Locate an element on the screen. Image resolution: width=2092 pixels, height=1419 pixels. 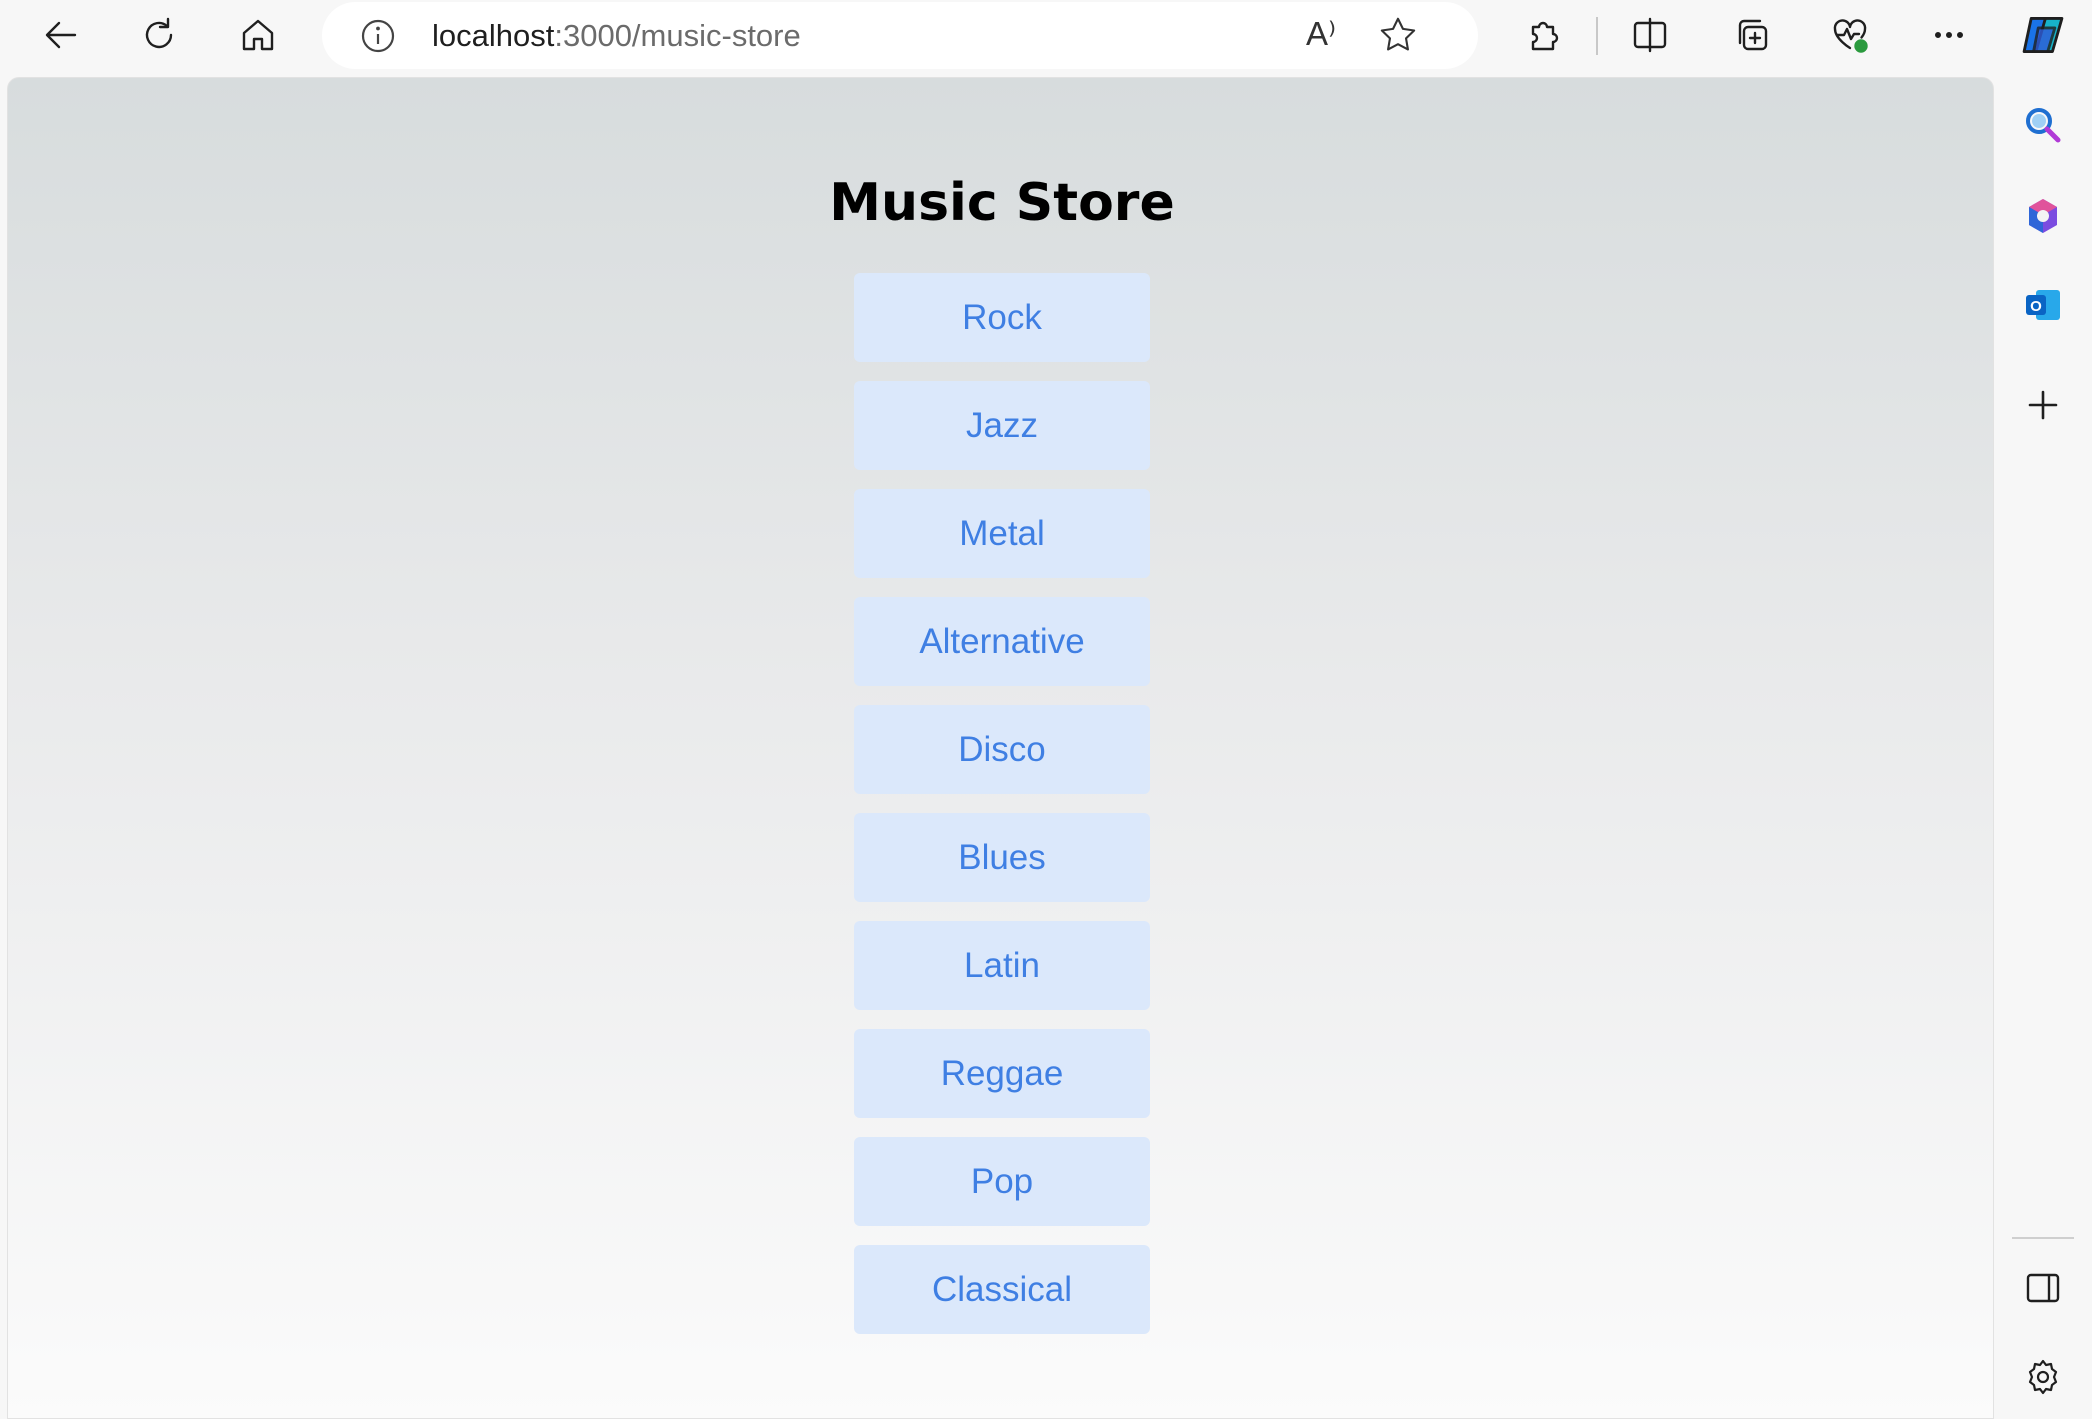
sidebar-toggle-button is located at coordinates (2043, 1288).